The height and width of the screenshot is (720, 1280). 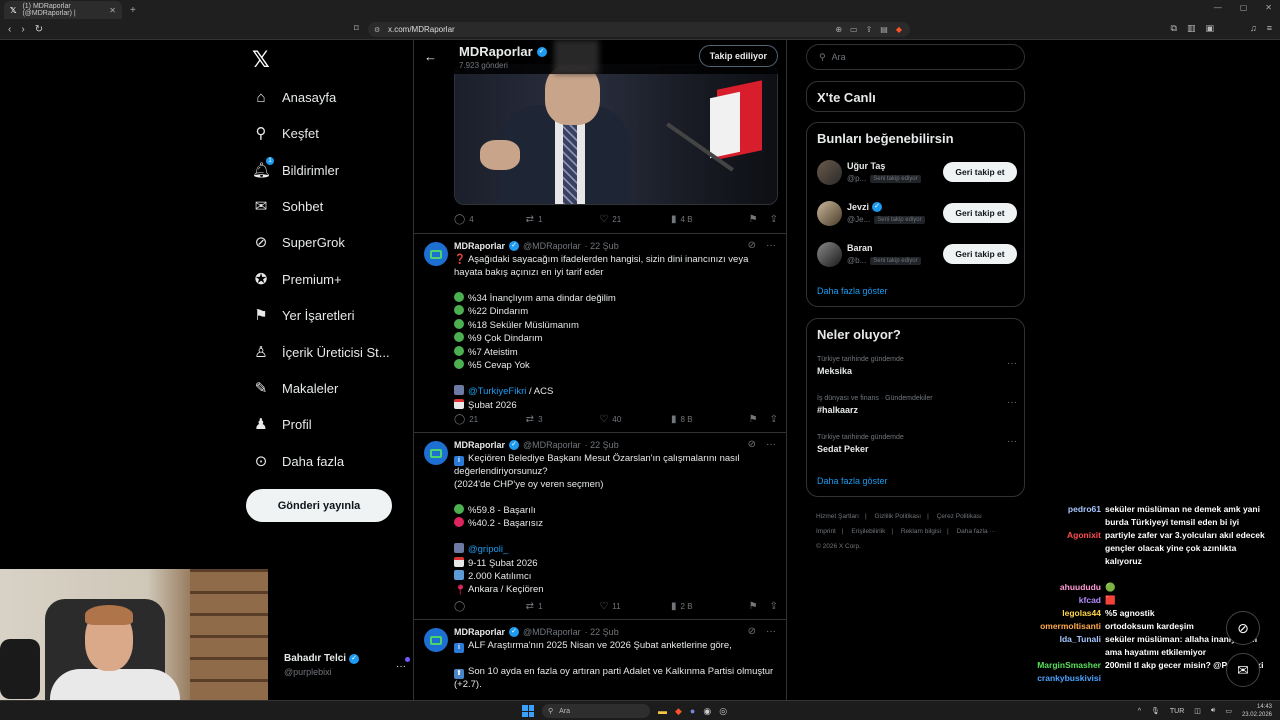 What do you see at coordinates (692, 711) in the screenshot?
I see `discord-icon: ●` at bounding box center [692, 711].